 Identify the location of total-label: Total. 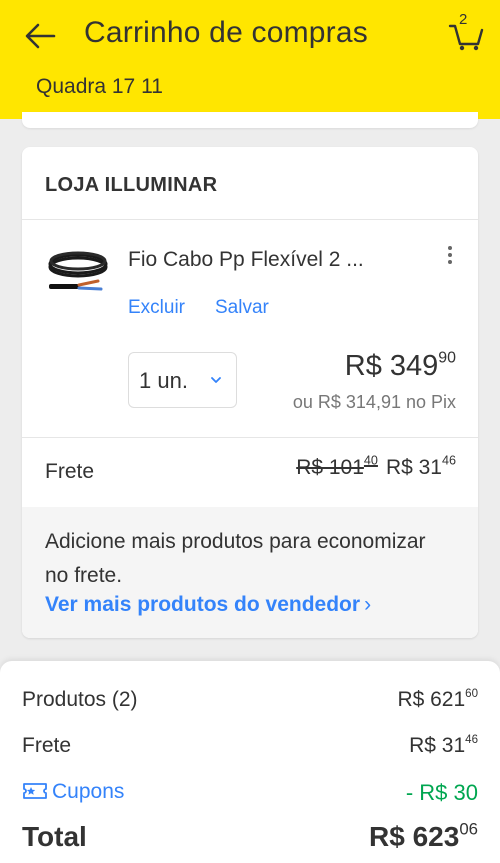
(54, 836).